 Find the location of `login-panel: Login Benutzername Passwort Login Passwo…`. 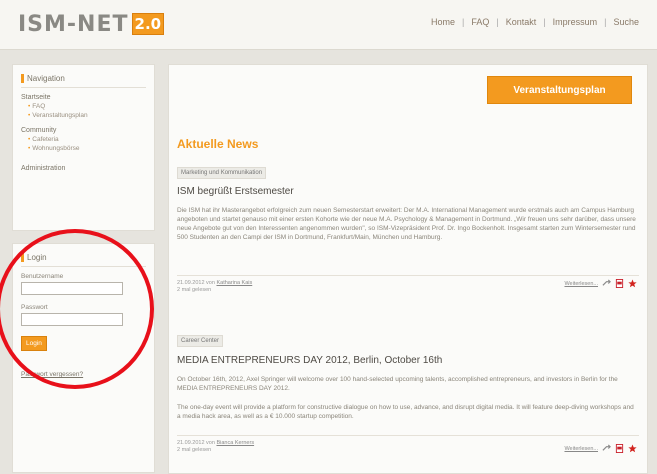

login-panel: Login Benutzername Passwort Login Passwo… is located at coordinates (83, 358).